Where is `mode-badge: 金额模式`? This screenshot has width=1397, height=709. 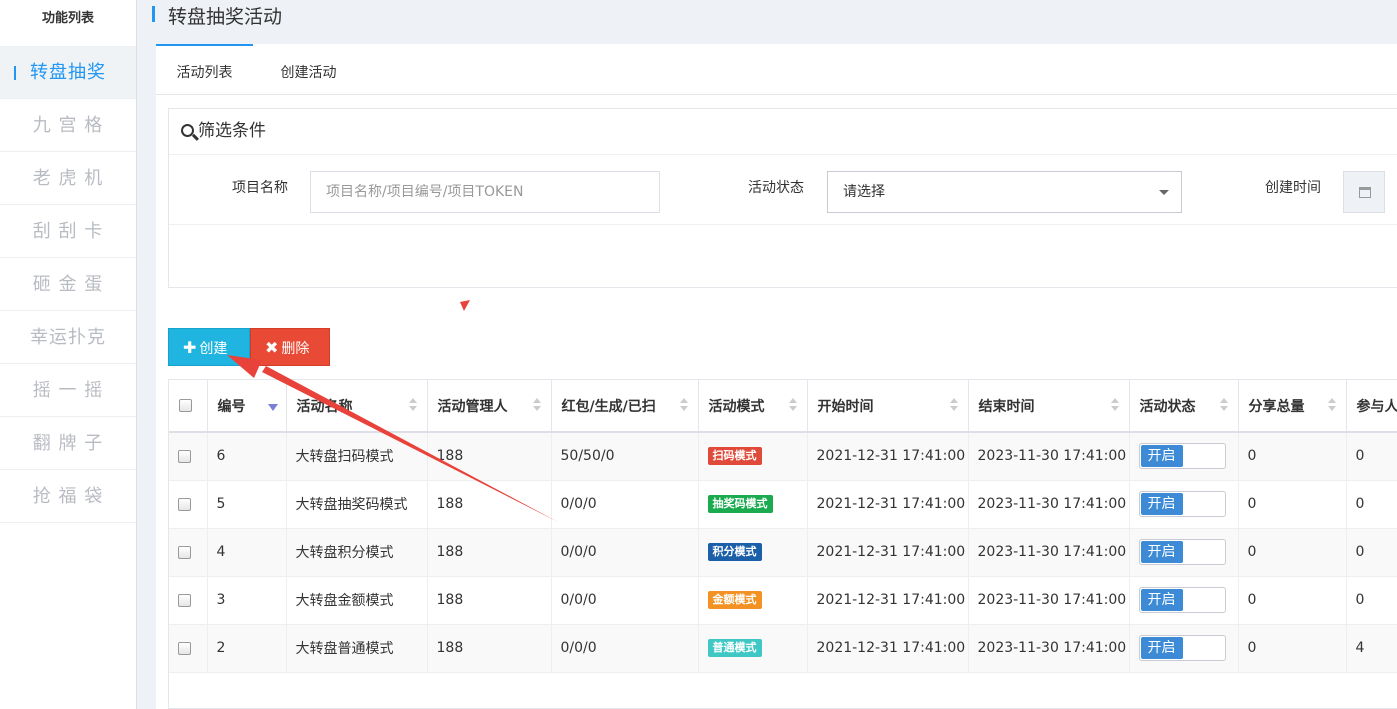
mode-badge: 金额模式 is located at coordinates (734, 600).